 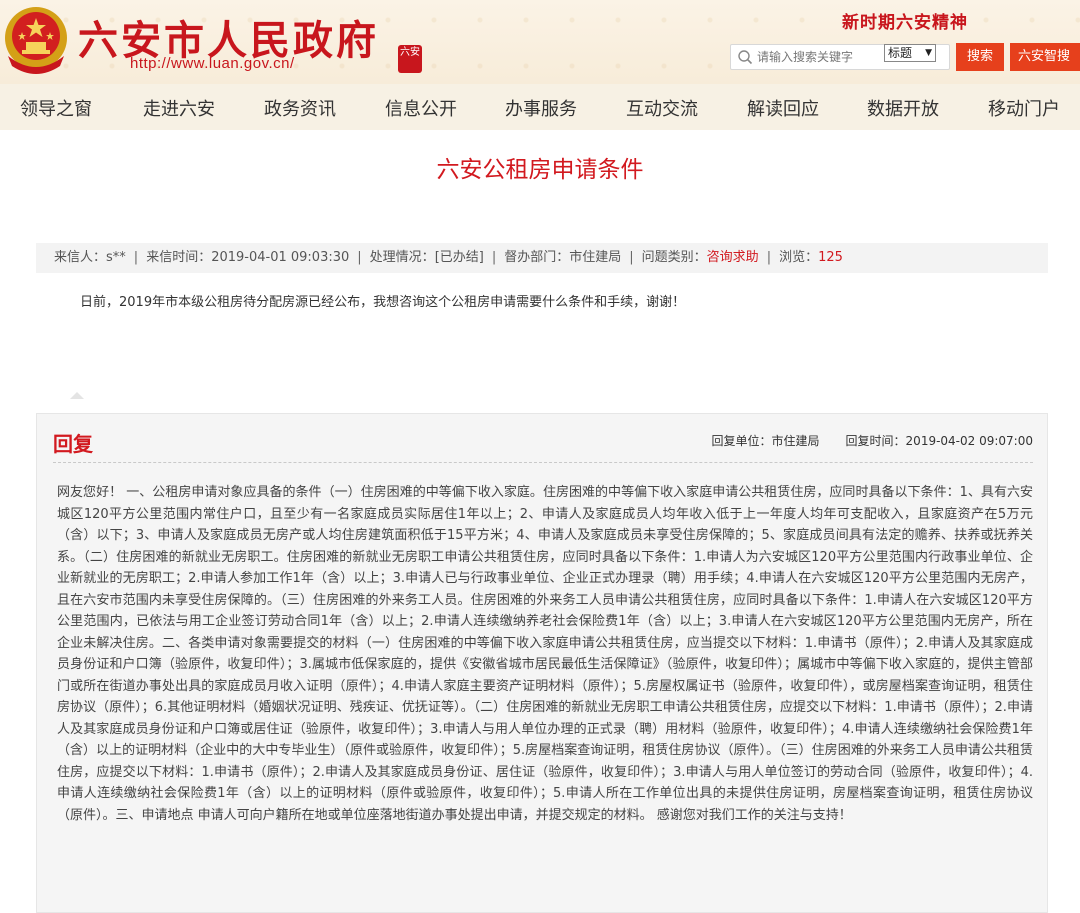 I want to click on site-url: http://www.luan.gov.cn/, so click(x=212, y=63).